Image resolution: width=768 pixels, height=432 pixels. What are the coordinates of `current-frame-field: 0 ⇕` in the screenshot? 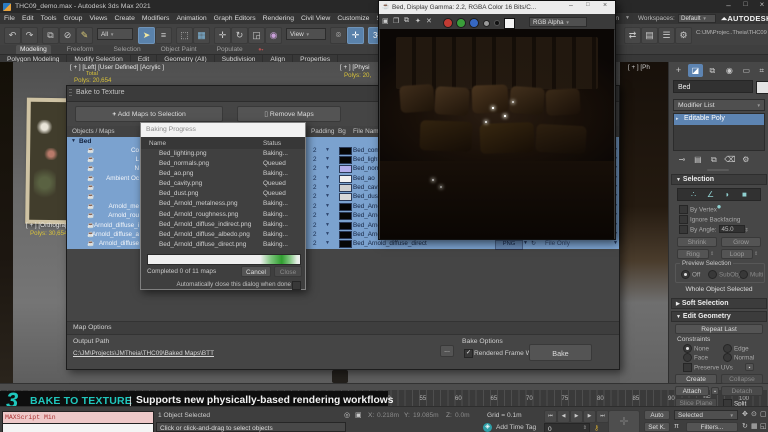 It's located at (567, 427).